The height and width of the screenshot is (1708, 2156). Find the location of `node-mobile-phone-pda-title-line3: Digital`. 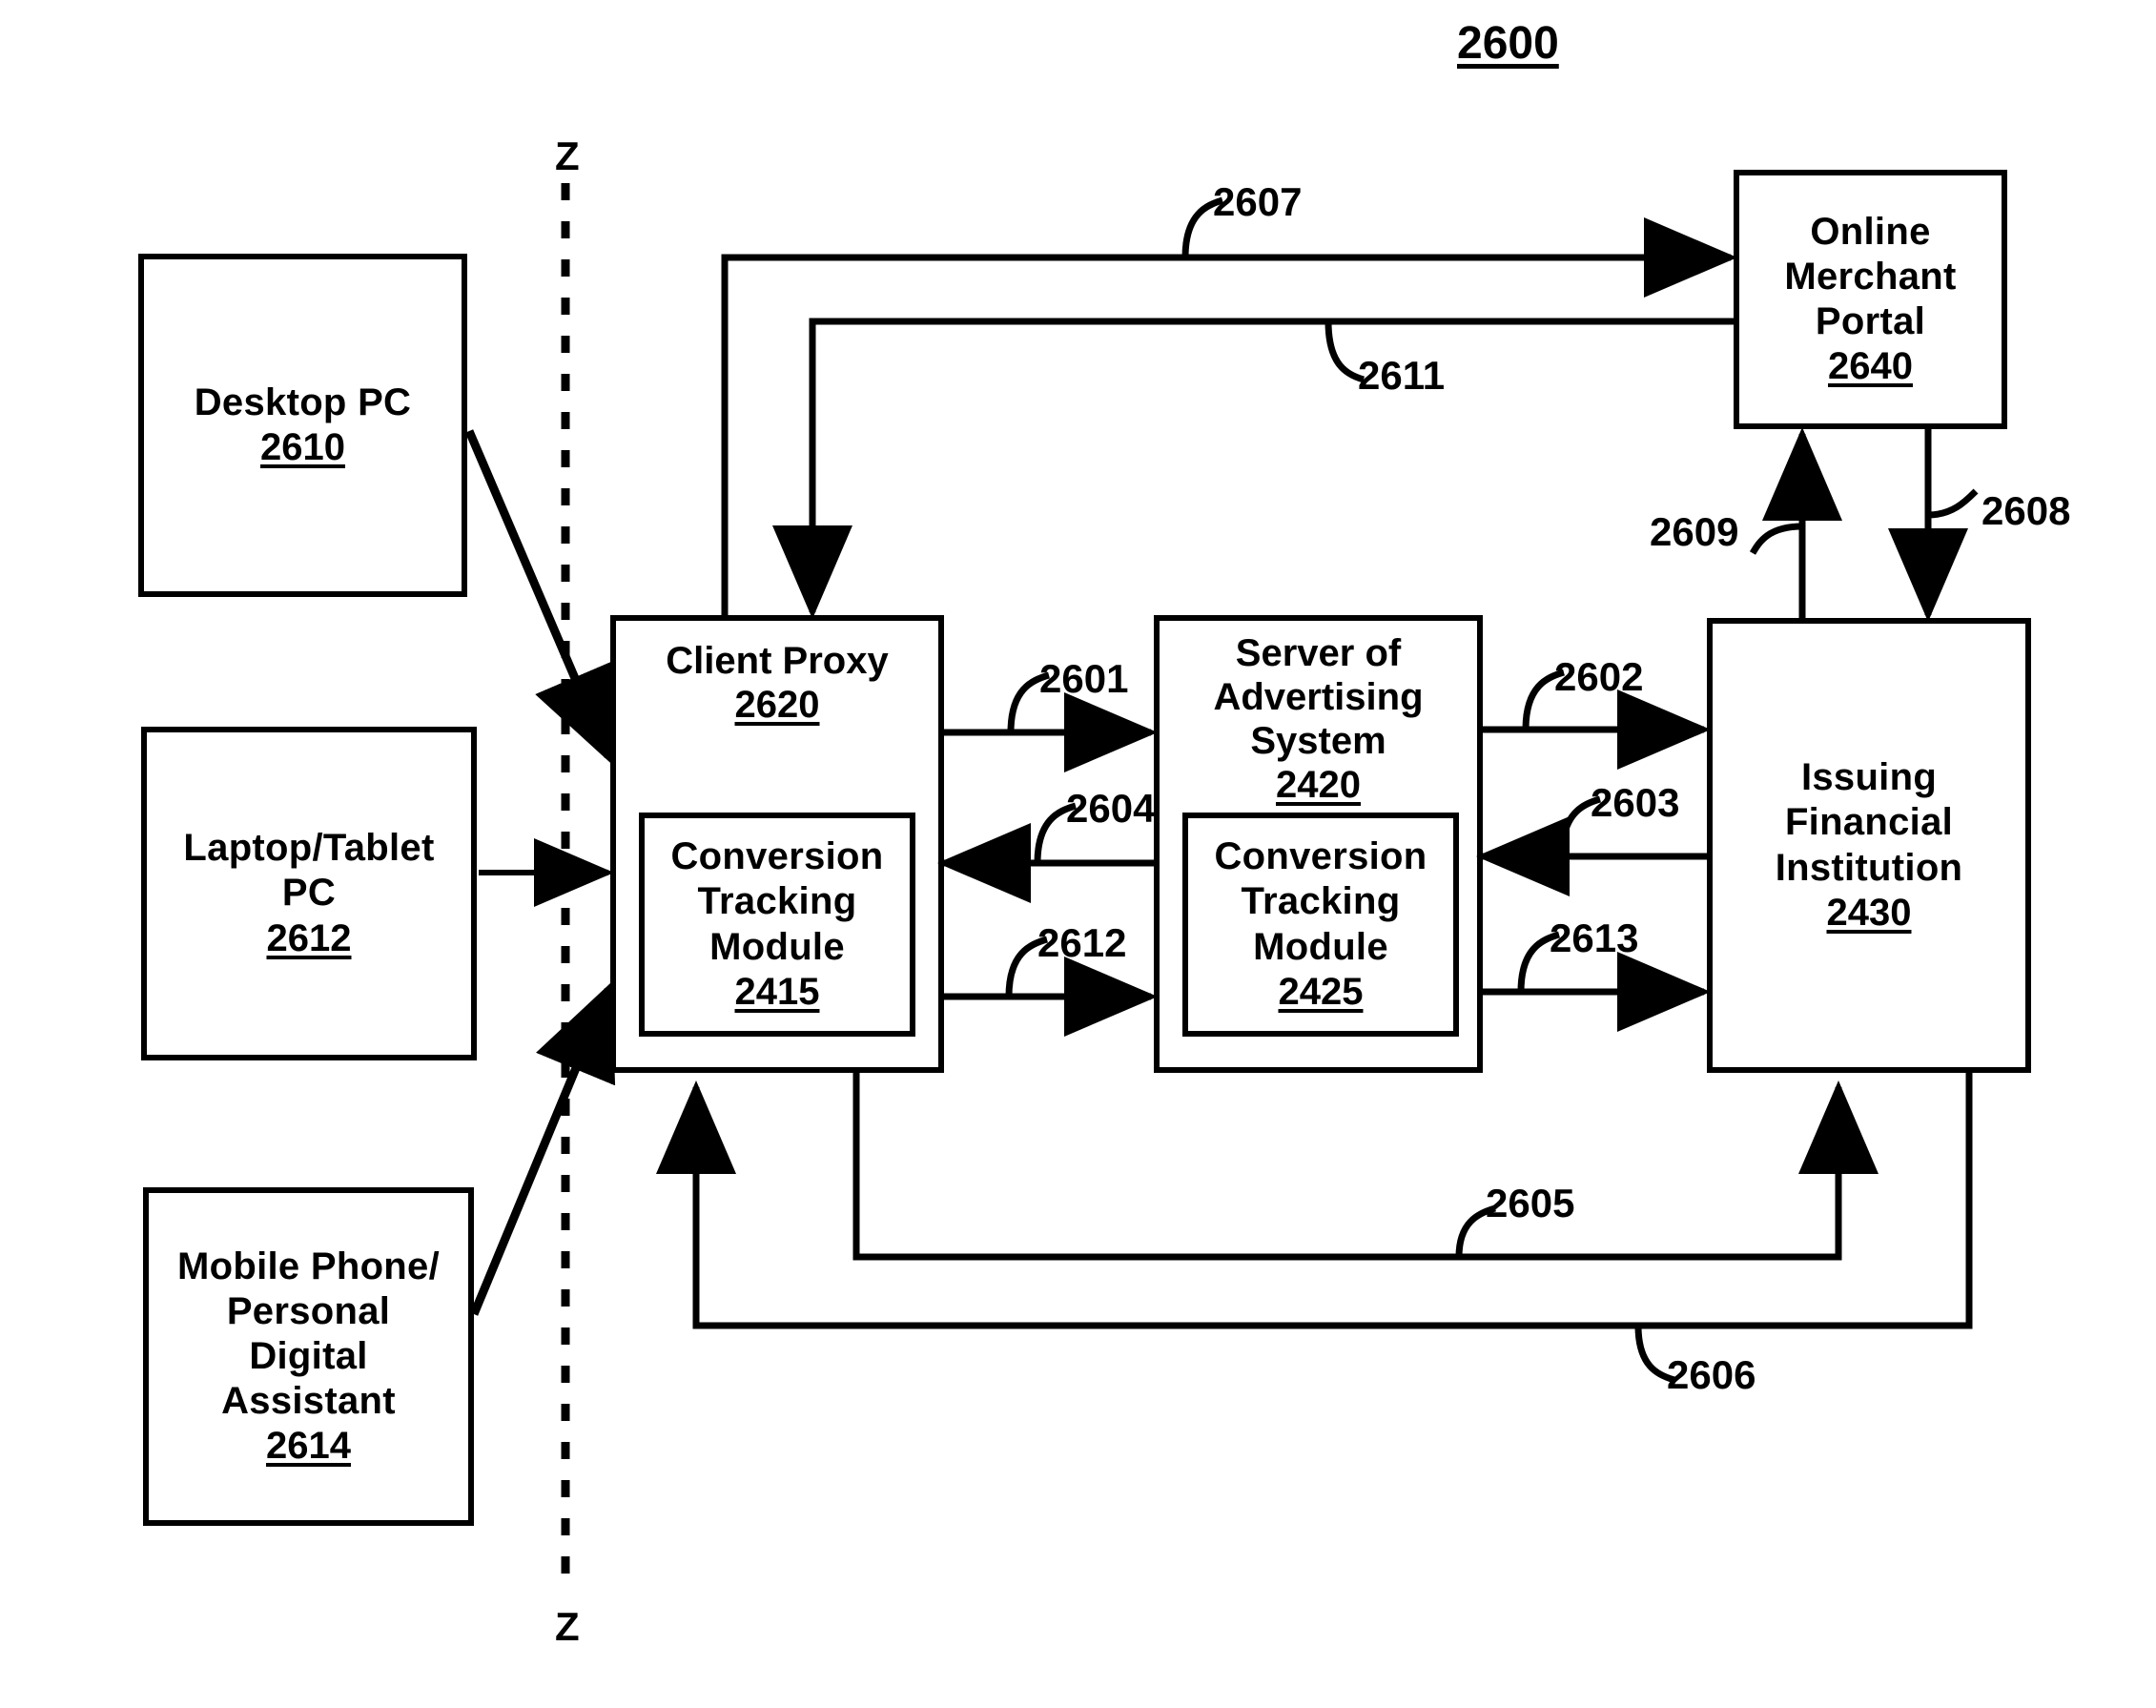

node-mobile-phone-pda-title-line3: Digital is located at coordinates (308, 1355).